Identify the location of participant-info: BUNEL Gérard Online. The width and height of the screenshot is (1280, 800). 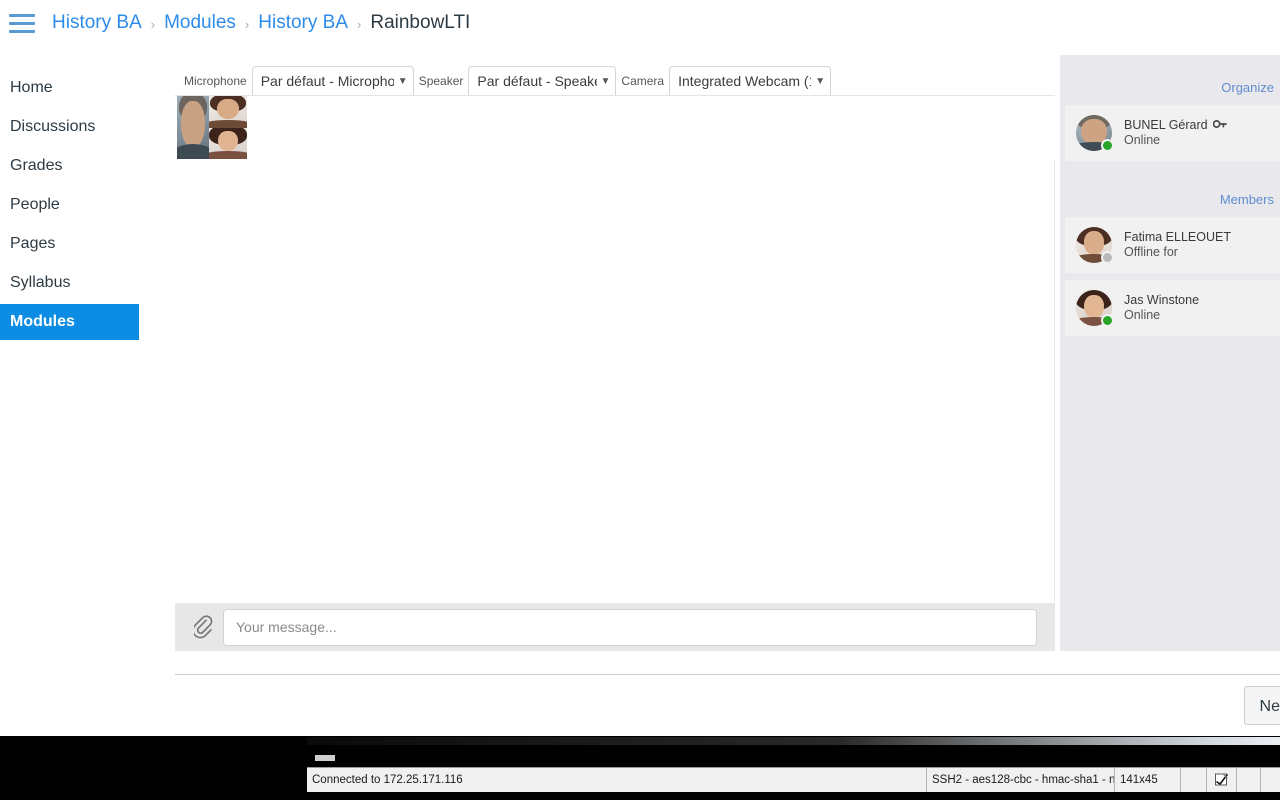
(1175, 133).